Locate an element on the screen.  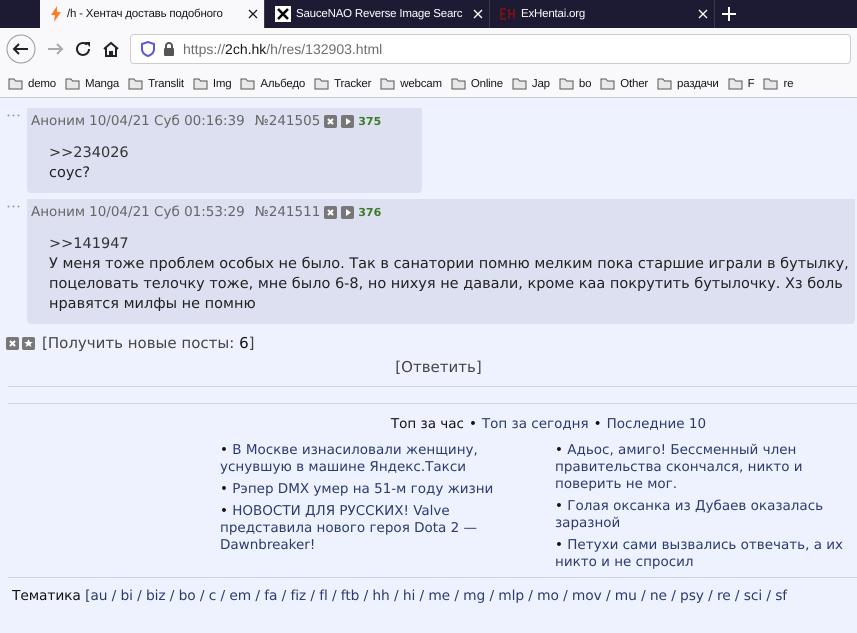
post-date: 10/04/21 Суб 00:16:39 is located at coordinates (167, 121).